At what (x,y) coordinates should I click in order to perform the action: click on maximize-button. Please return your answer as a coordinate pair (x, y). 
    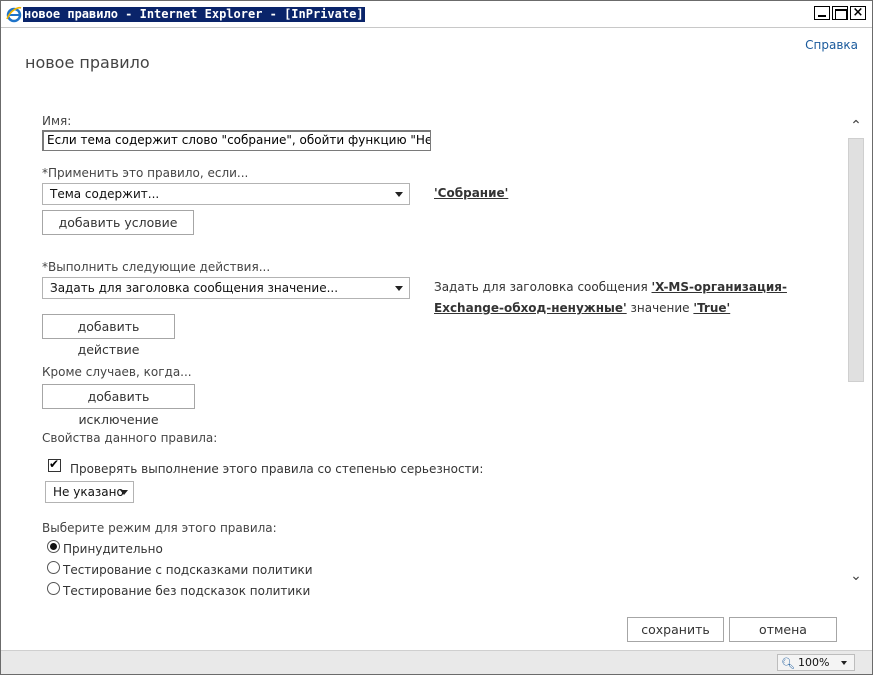
    Looking at the image, I should click on (840, 13).